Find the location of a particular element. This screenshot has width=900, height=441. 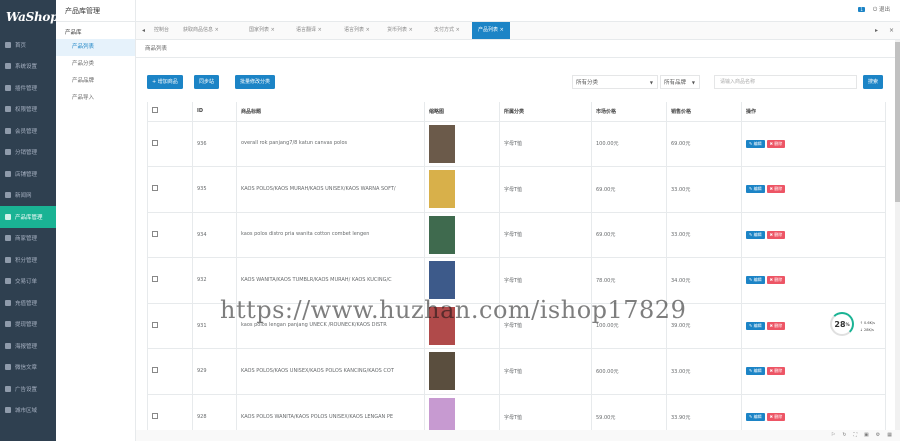

subnav-title: 产品库管理 is located at coordinates (95, 11).